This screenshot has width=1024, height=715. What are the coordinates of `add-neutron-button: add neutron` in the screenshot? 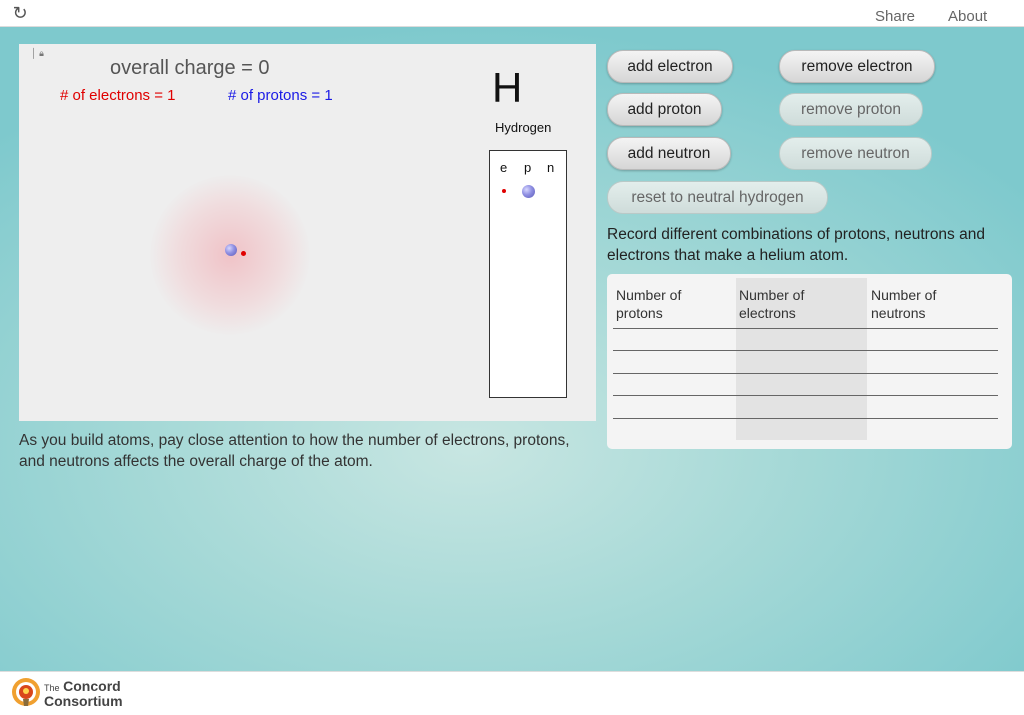 It's located at (669, 153).